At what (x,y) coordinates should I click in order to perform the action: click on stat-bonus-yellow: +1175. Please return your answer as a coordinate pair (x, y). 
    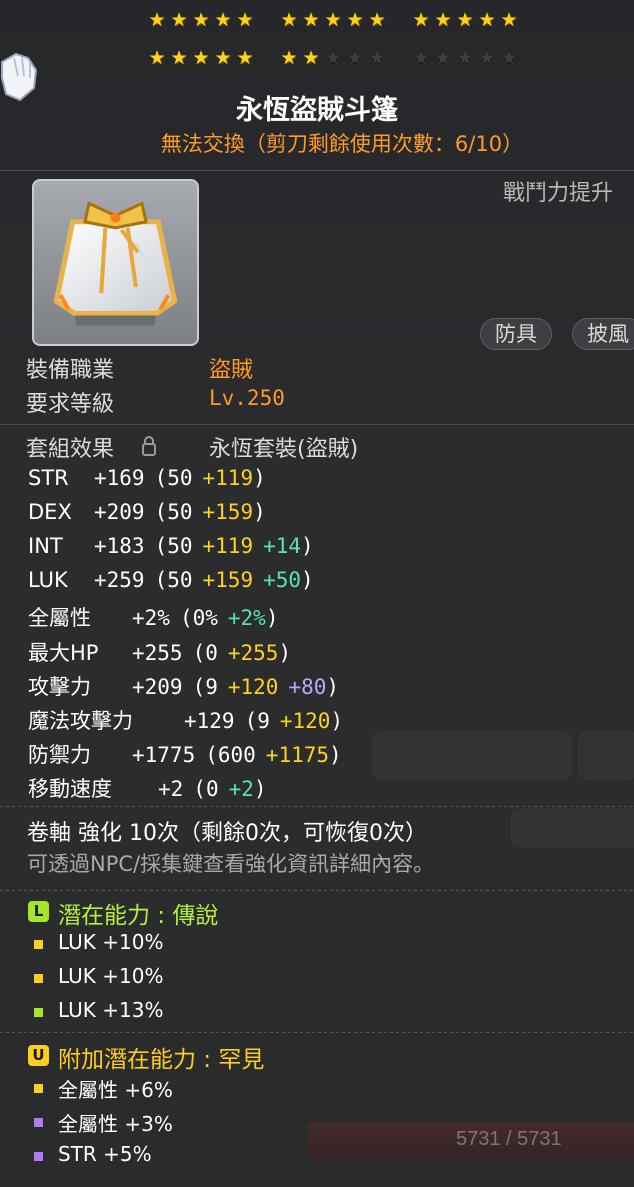
    Looking at the image, I should click on (297, 755).